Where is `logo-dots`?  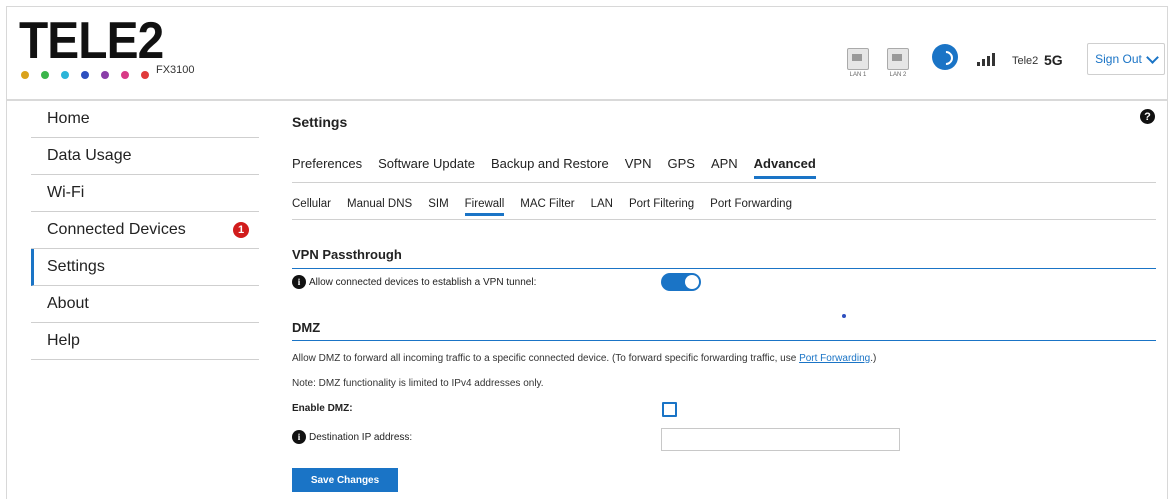
logo-dots is located at coordinates (85, 75).